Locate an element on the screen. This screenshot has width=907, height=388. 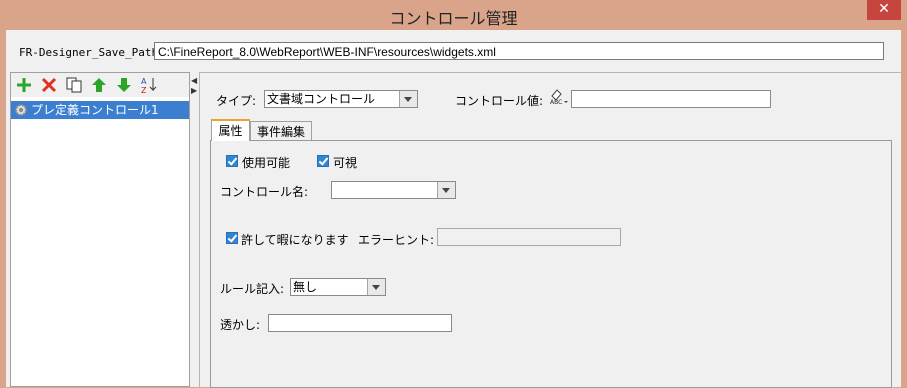
tab-event-edit: 事件編集 is located at coordinates (281, 131).